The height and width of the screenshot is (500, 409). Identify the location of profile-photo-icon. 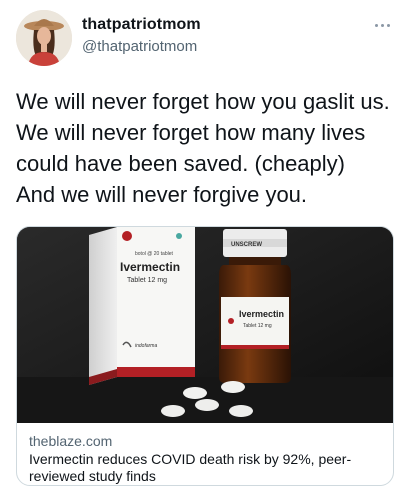
(44, 38).